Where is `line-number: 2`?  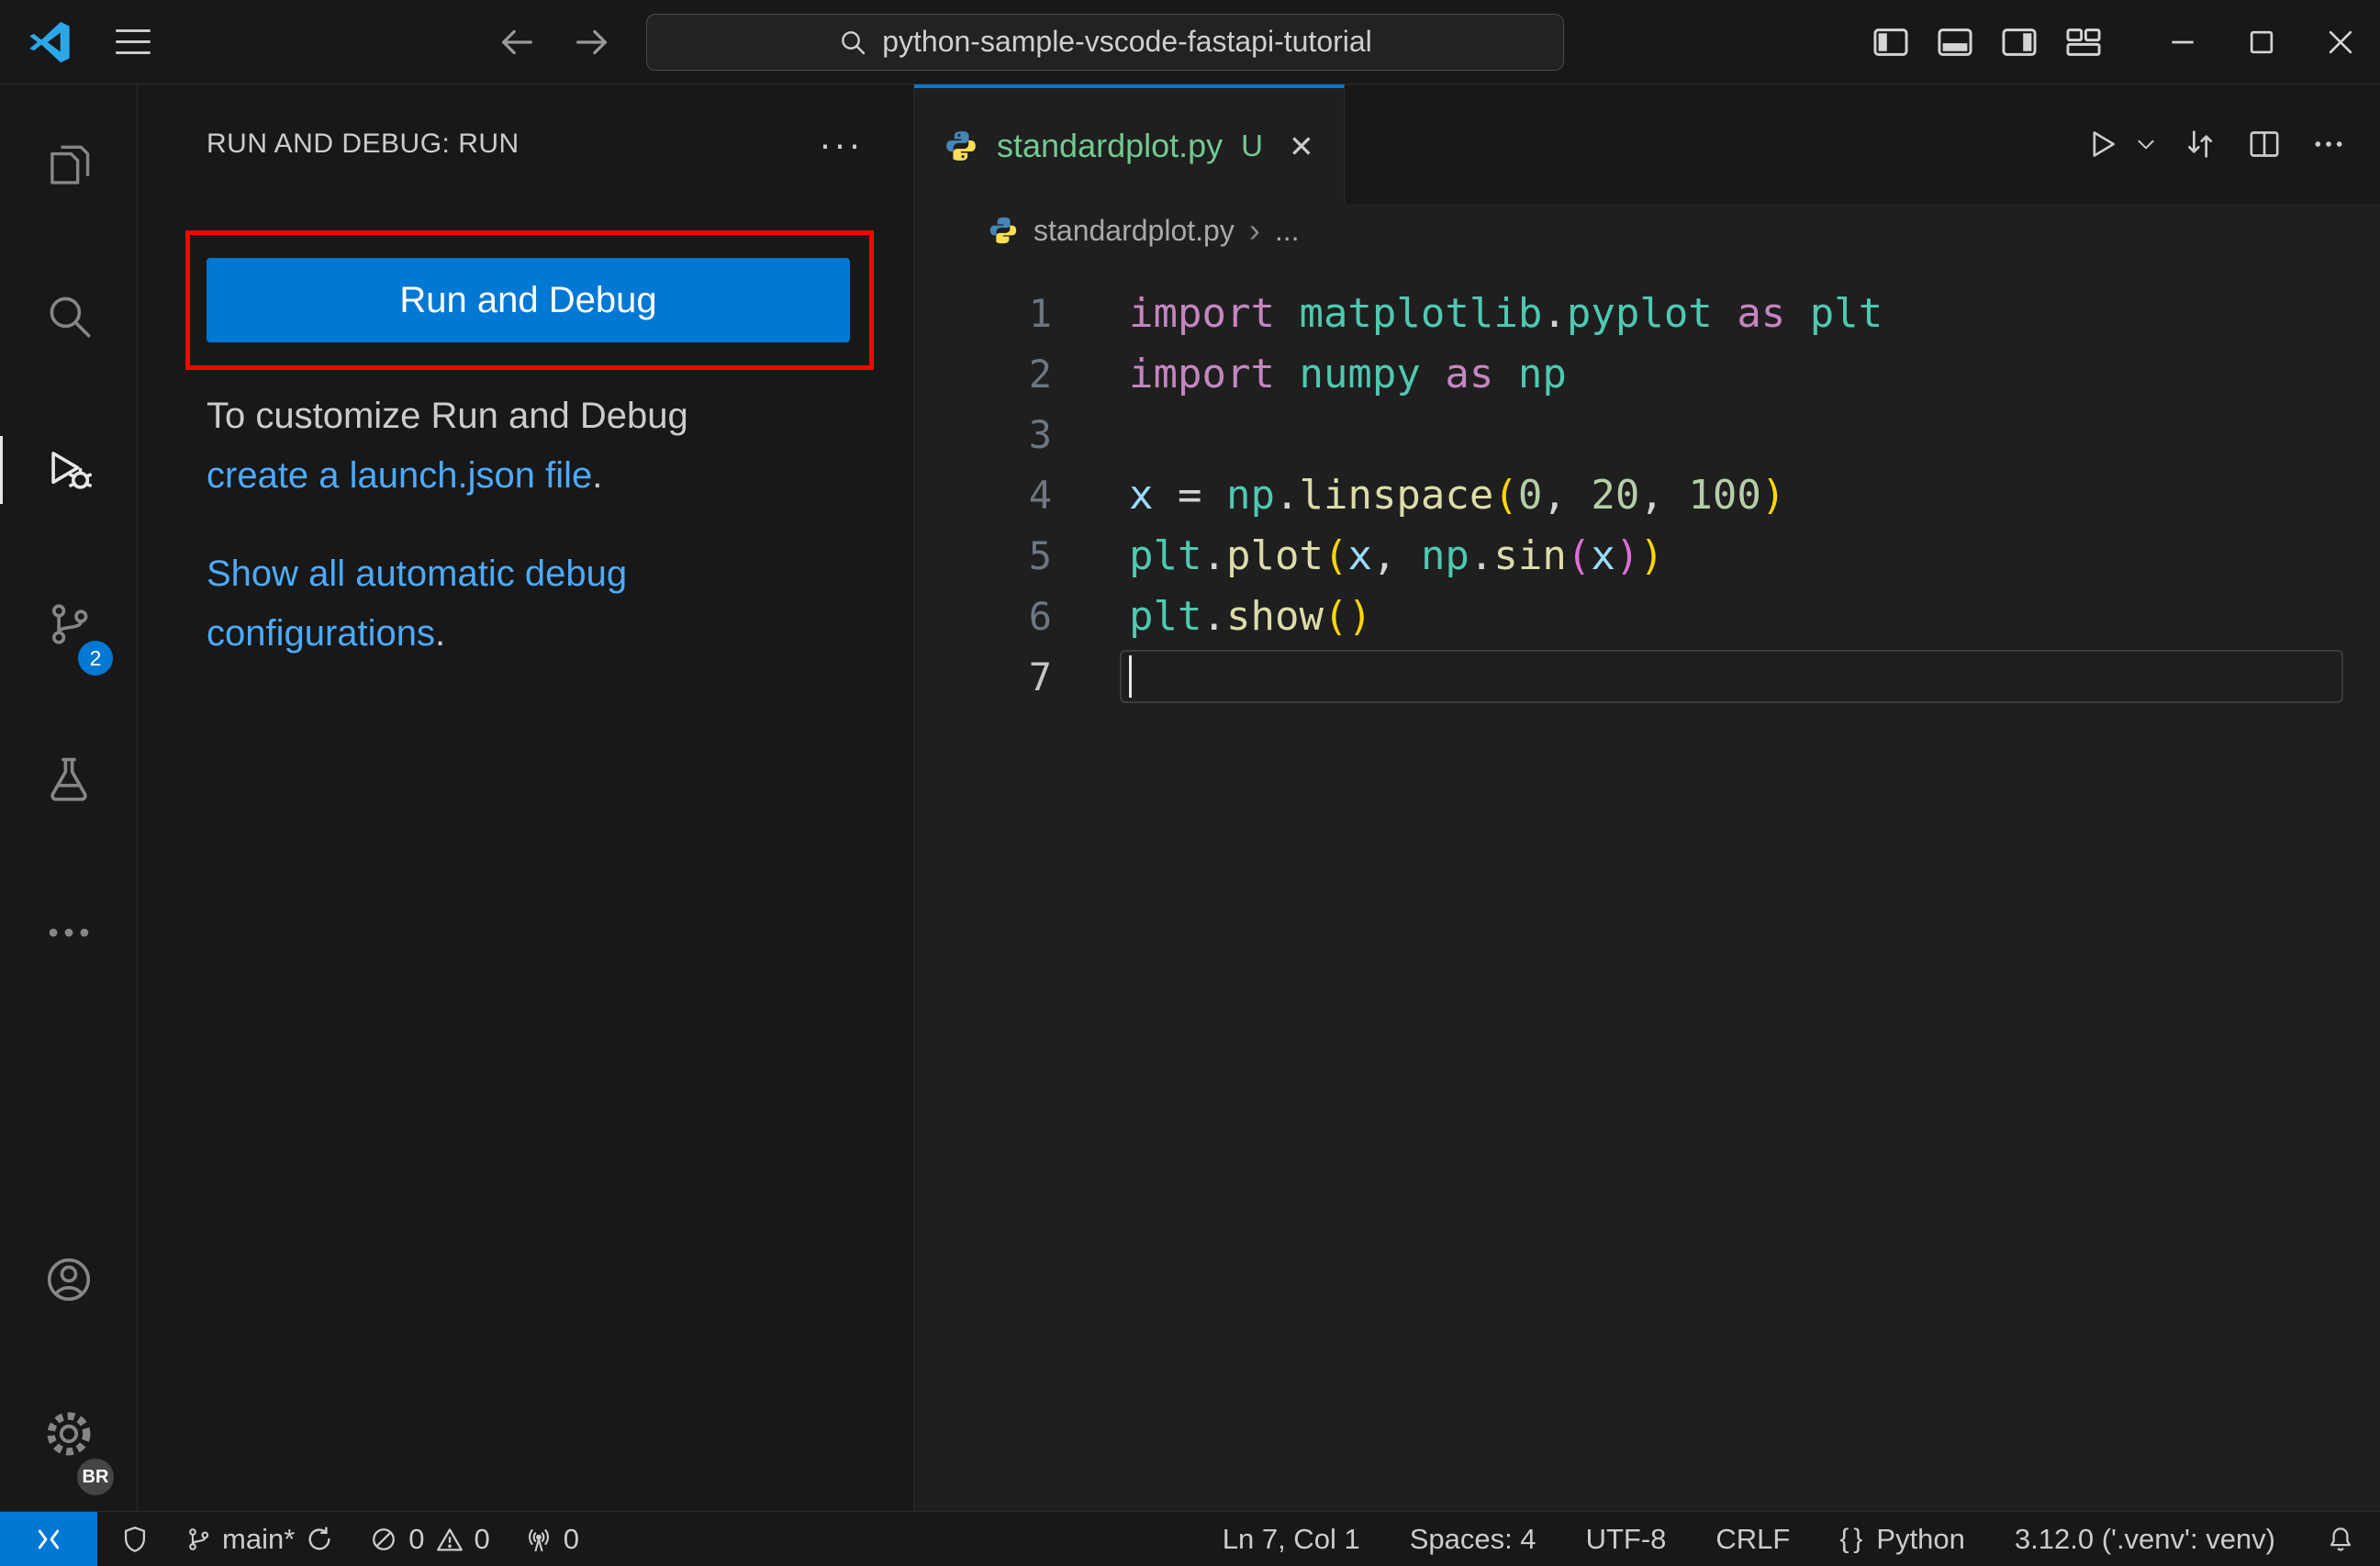
line-number: 2 is located at coordinates (1040, 374).